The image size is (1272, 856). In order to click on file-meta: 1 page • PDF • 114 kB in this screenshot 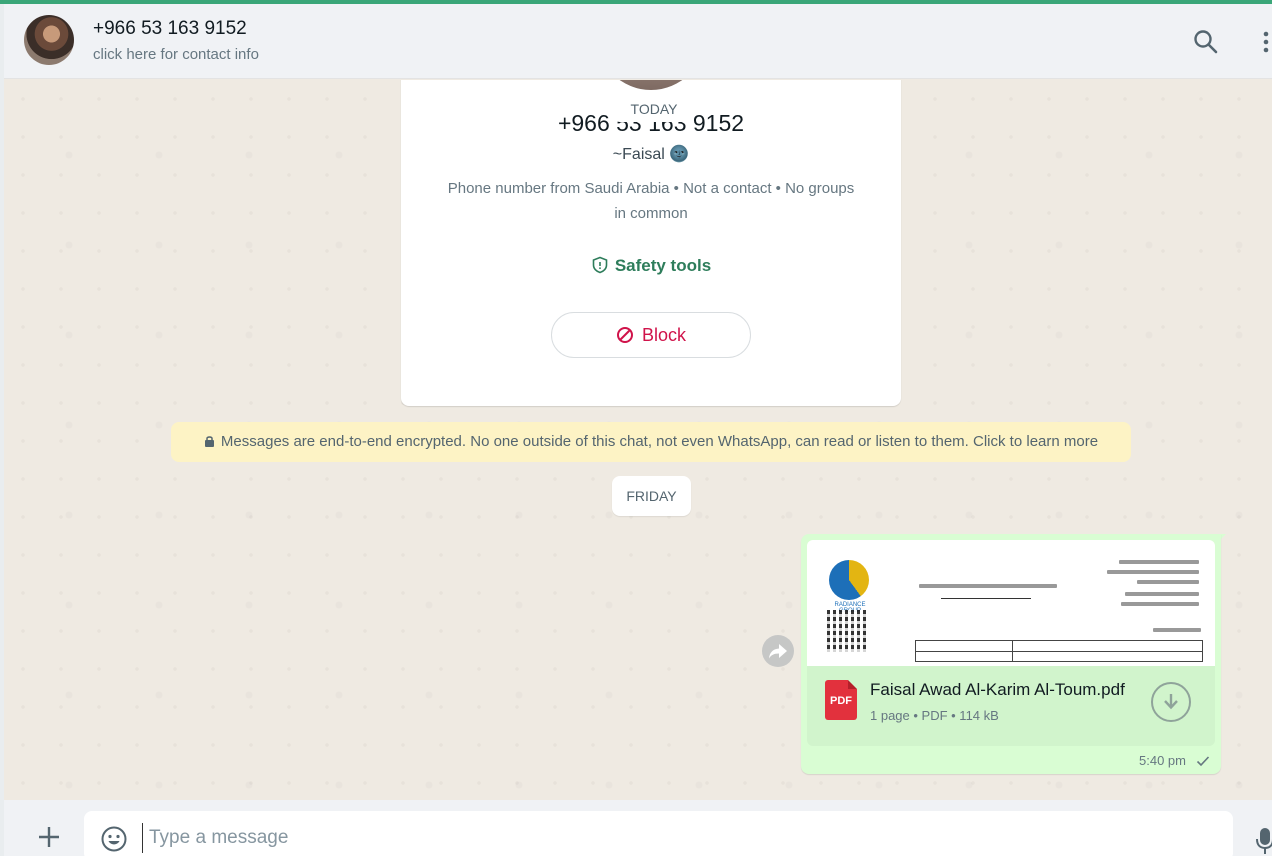, I will do `click(934, 715)`.